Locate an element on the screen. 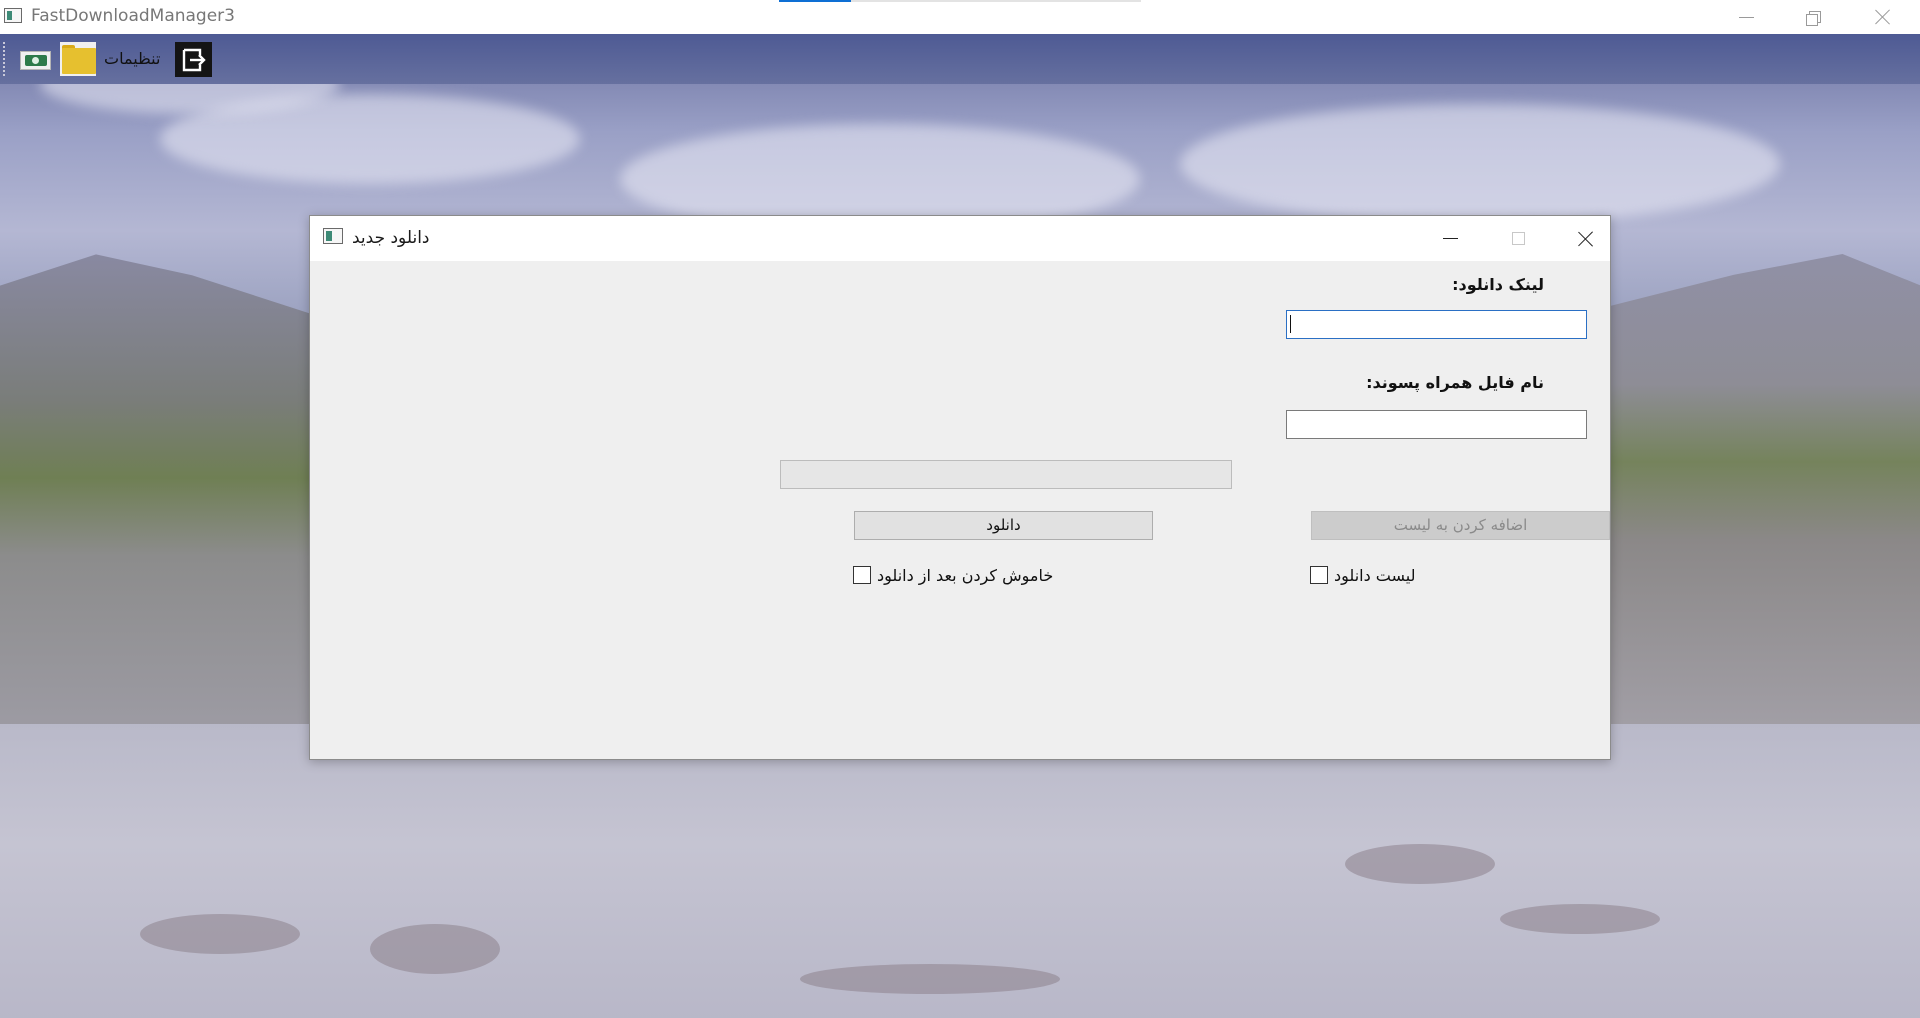 The height and width of the screenshot is (1018, 1920). filename-label: نام فایل همراه پسوند: is located at coordinates (1455, 382).